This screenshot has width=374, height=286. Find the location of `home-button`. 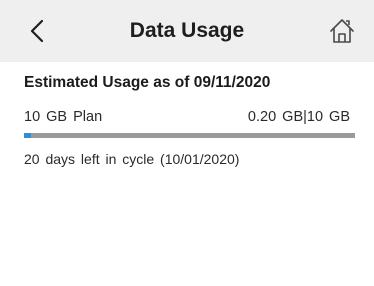

home-button is located at coordinates (342, 31).